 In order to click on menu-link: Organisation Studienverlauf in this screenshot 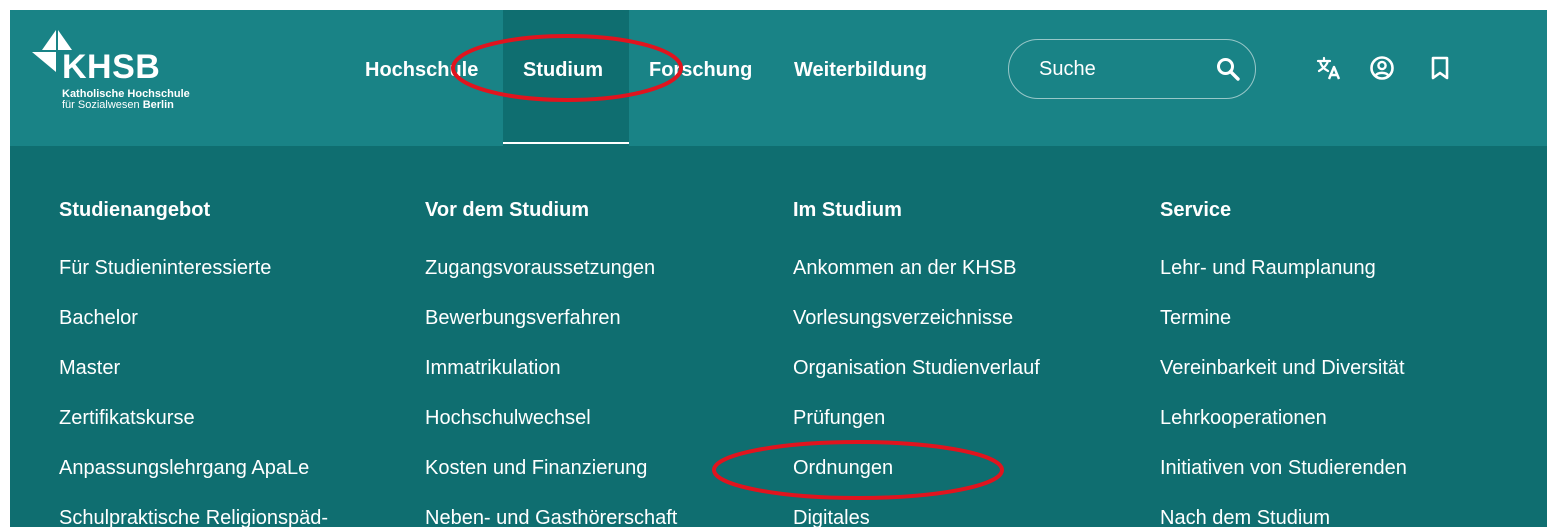, I will do `click(916, 368)`.